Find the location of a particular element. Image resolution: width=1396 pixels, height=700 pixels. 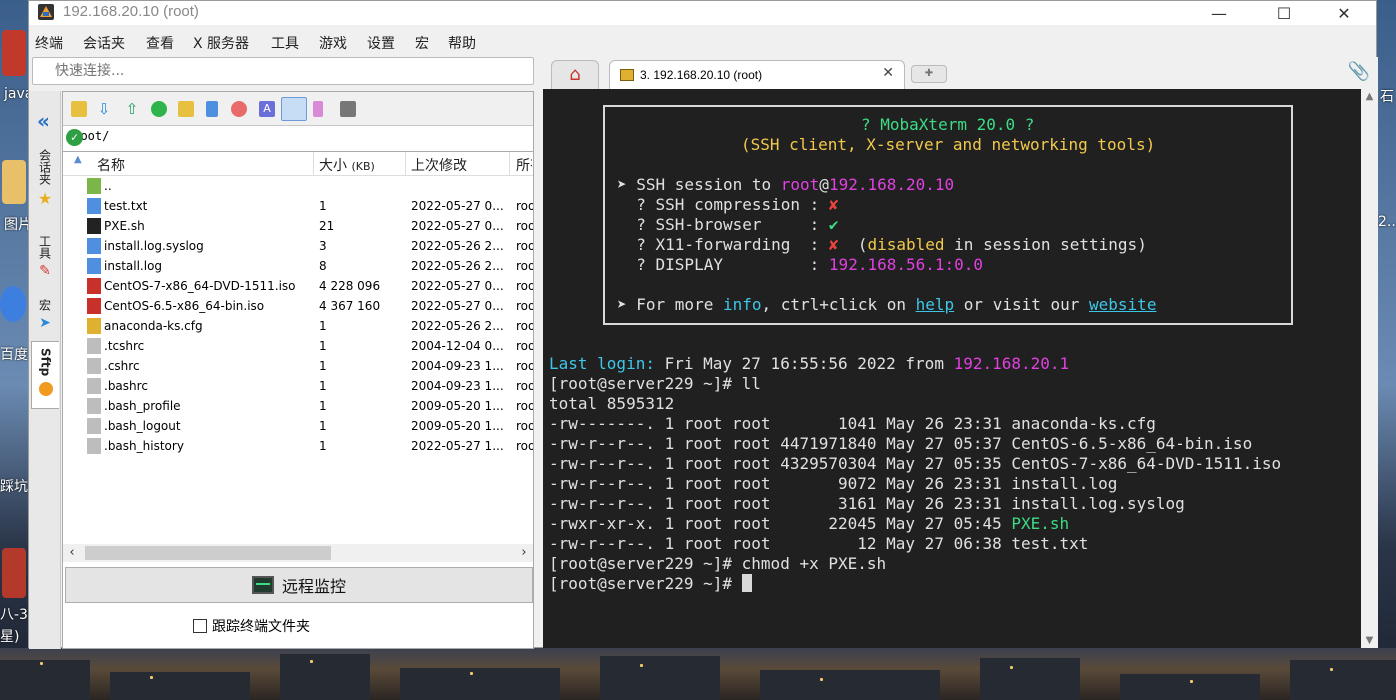

file-row: .bash_profile 1 2009-05-20 1... roo is located at coordinates (298, 406).